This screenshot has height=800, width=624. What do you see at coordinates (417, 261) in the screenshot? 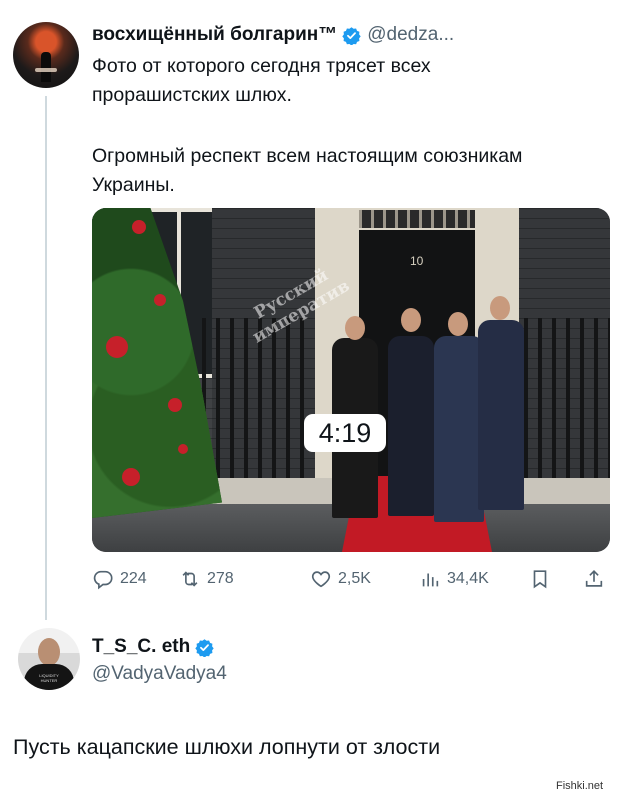
I see `door-number: 10` at bounding box center [417, 261].